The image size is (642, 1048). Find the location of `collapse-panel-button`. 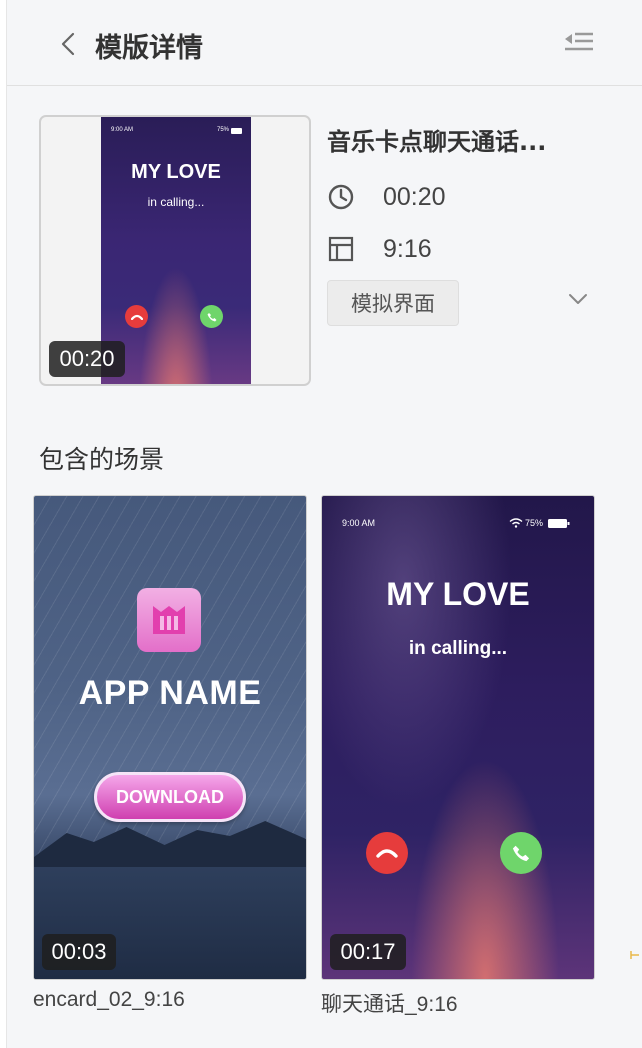

collapse-panel-button is located at coordinates (579, 43).